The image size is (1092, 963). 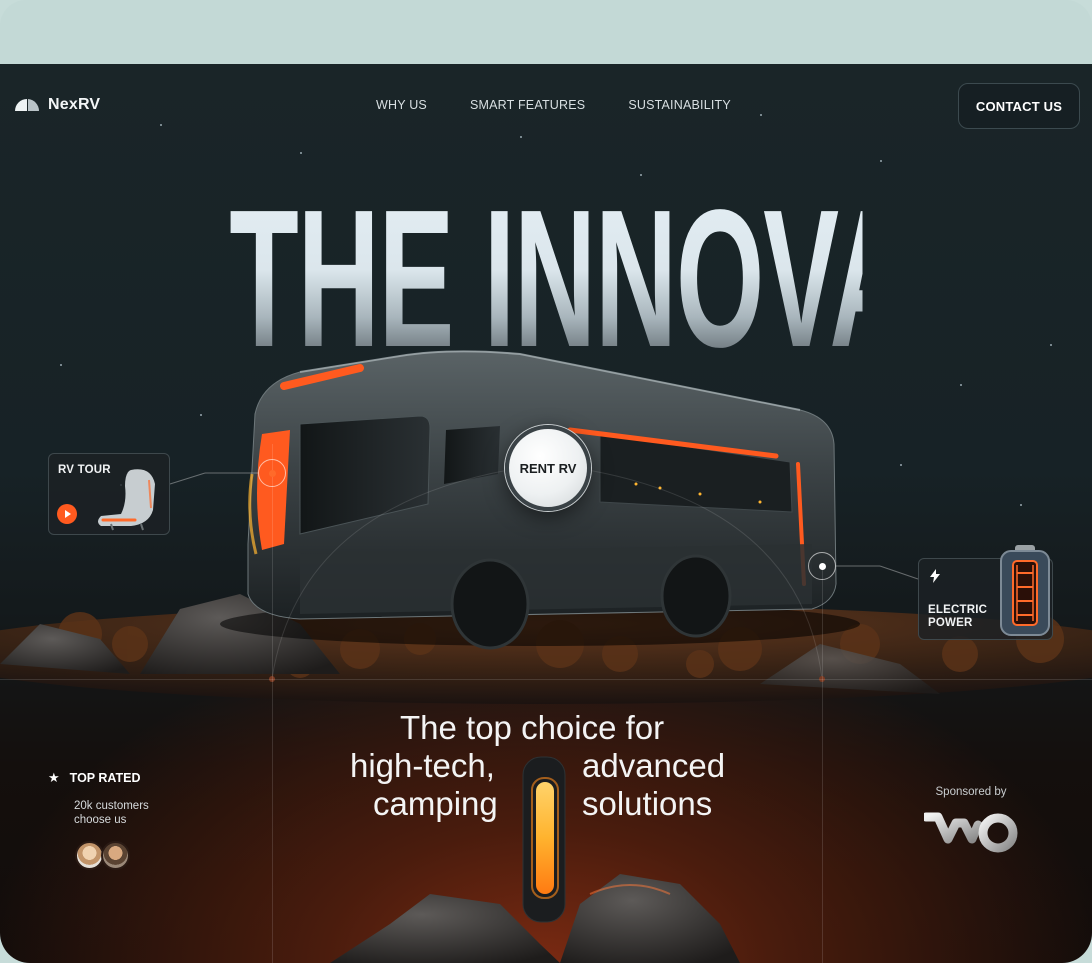 I want to click on tagline-line-3-left: camping, so click(x=435, y=803).